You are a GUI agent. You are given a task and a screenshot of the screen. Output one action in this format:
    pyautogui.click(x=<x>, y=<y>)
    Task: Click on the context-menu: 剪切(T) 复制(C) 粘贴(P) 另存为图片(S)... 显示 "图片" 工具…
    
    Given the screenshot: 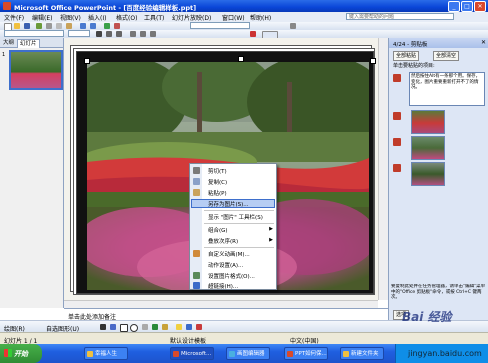 What is the action you would take?
    pyautogui.click(x=233, y=226)
    